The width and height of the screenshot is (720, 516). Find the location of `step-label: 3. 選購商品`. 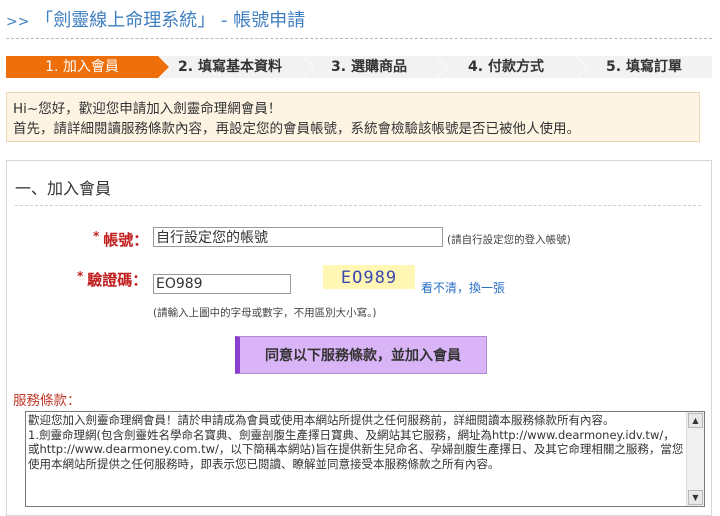

step-label: 3. 選購商品 is located at coordinates (369, 67).